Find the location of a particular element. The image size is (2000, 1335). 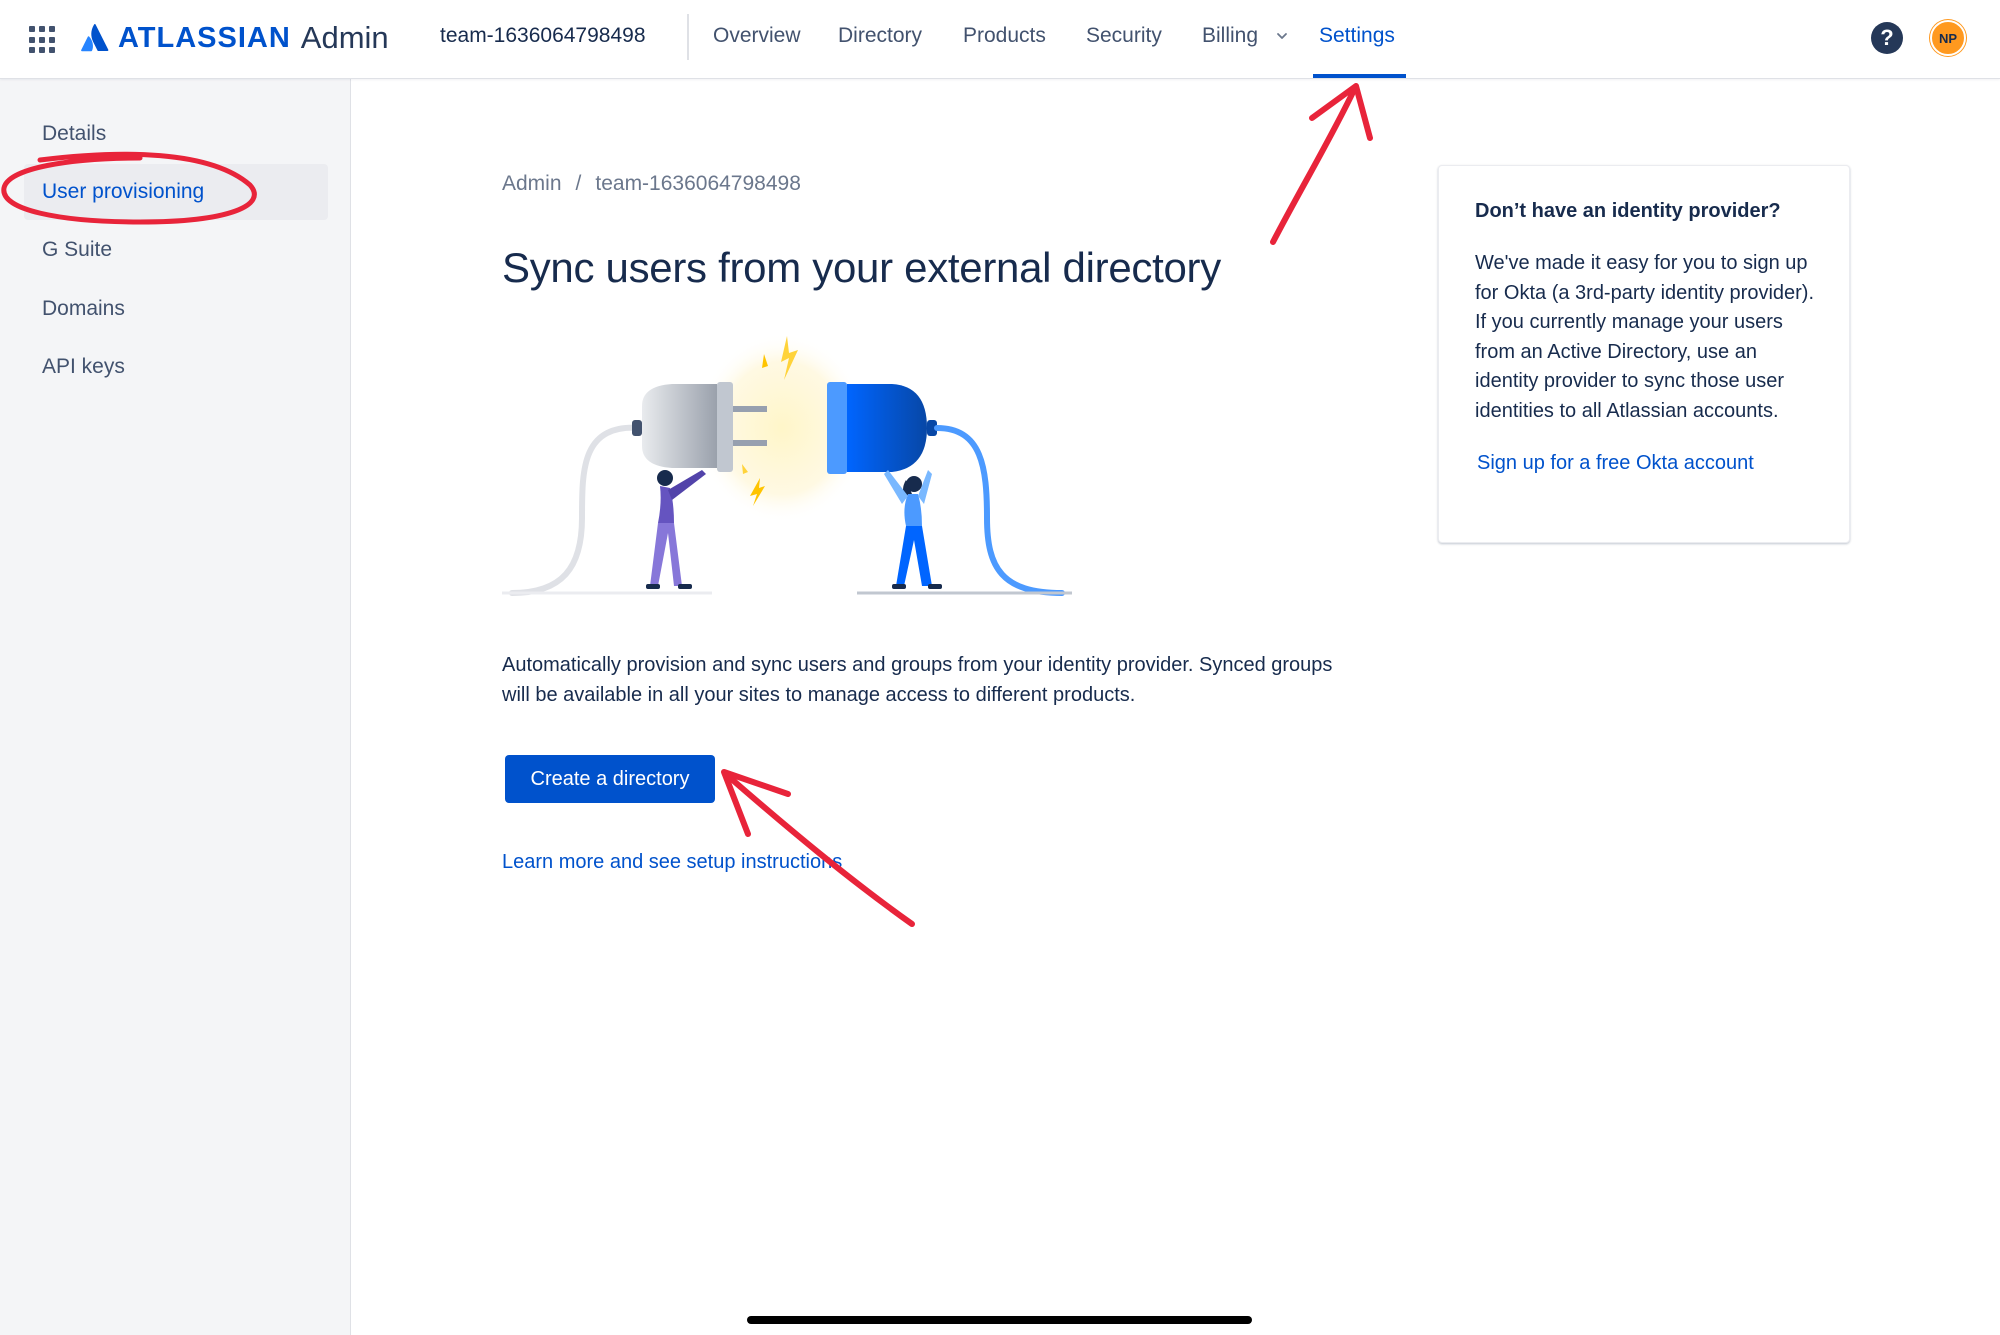

nav-divider is located at coordinates (688, 37).